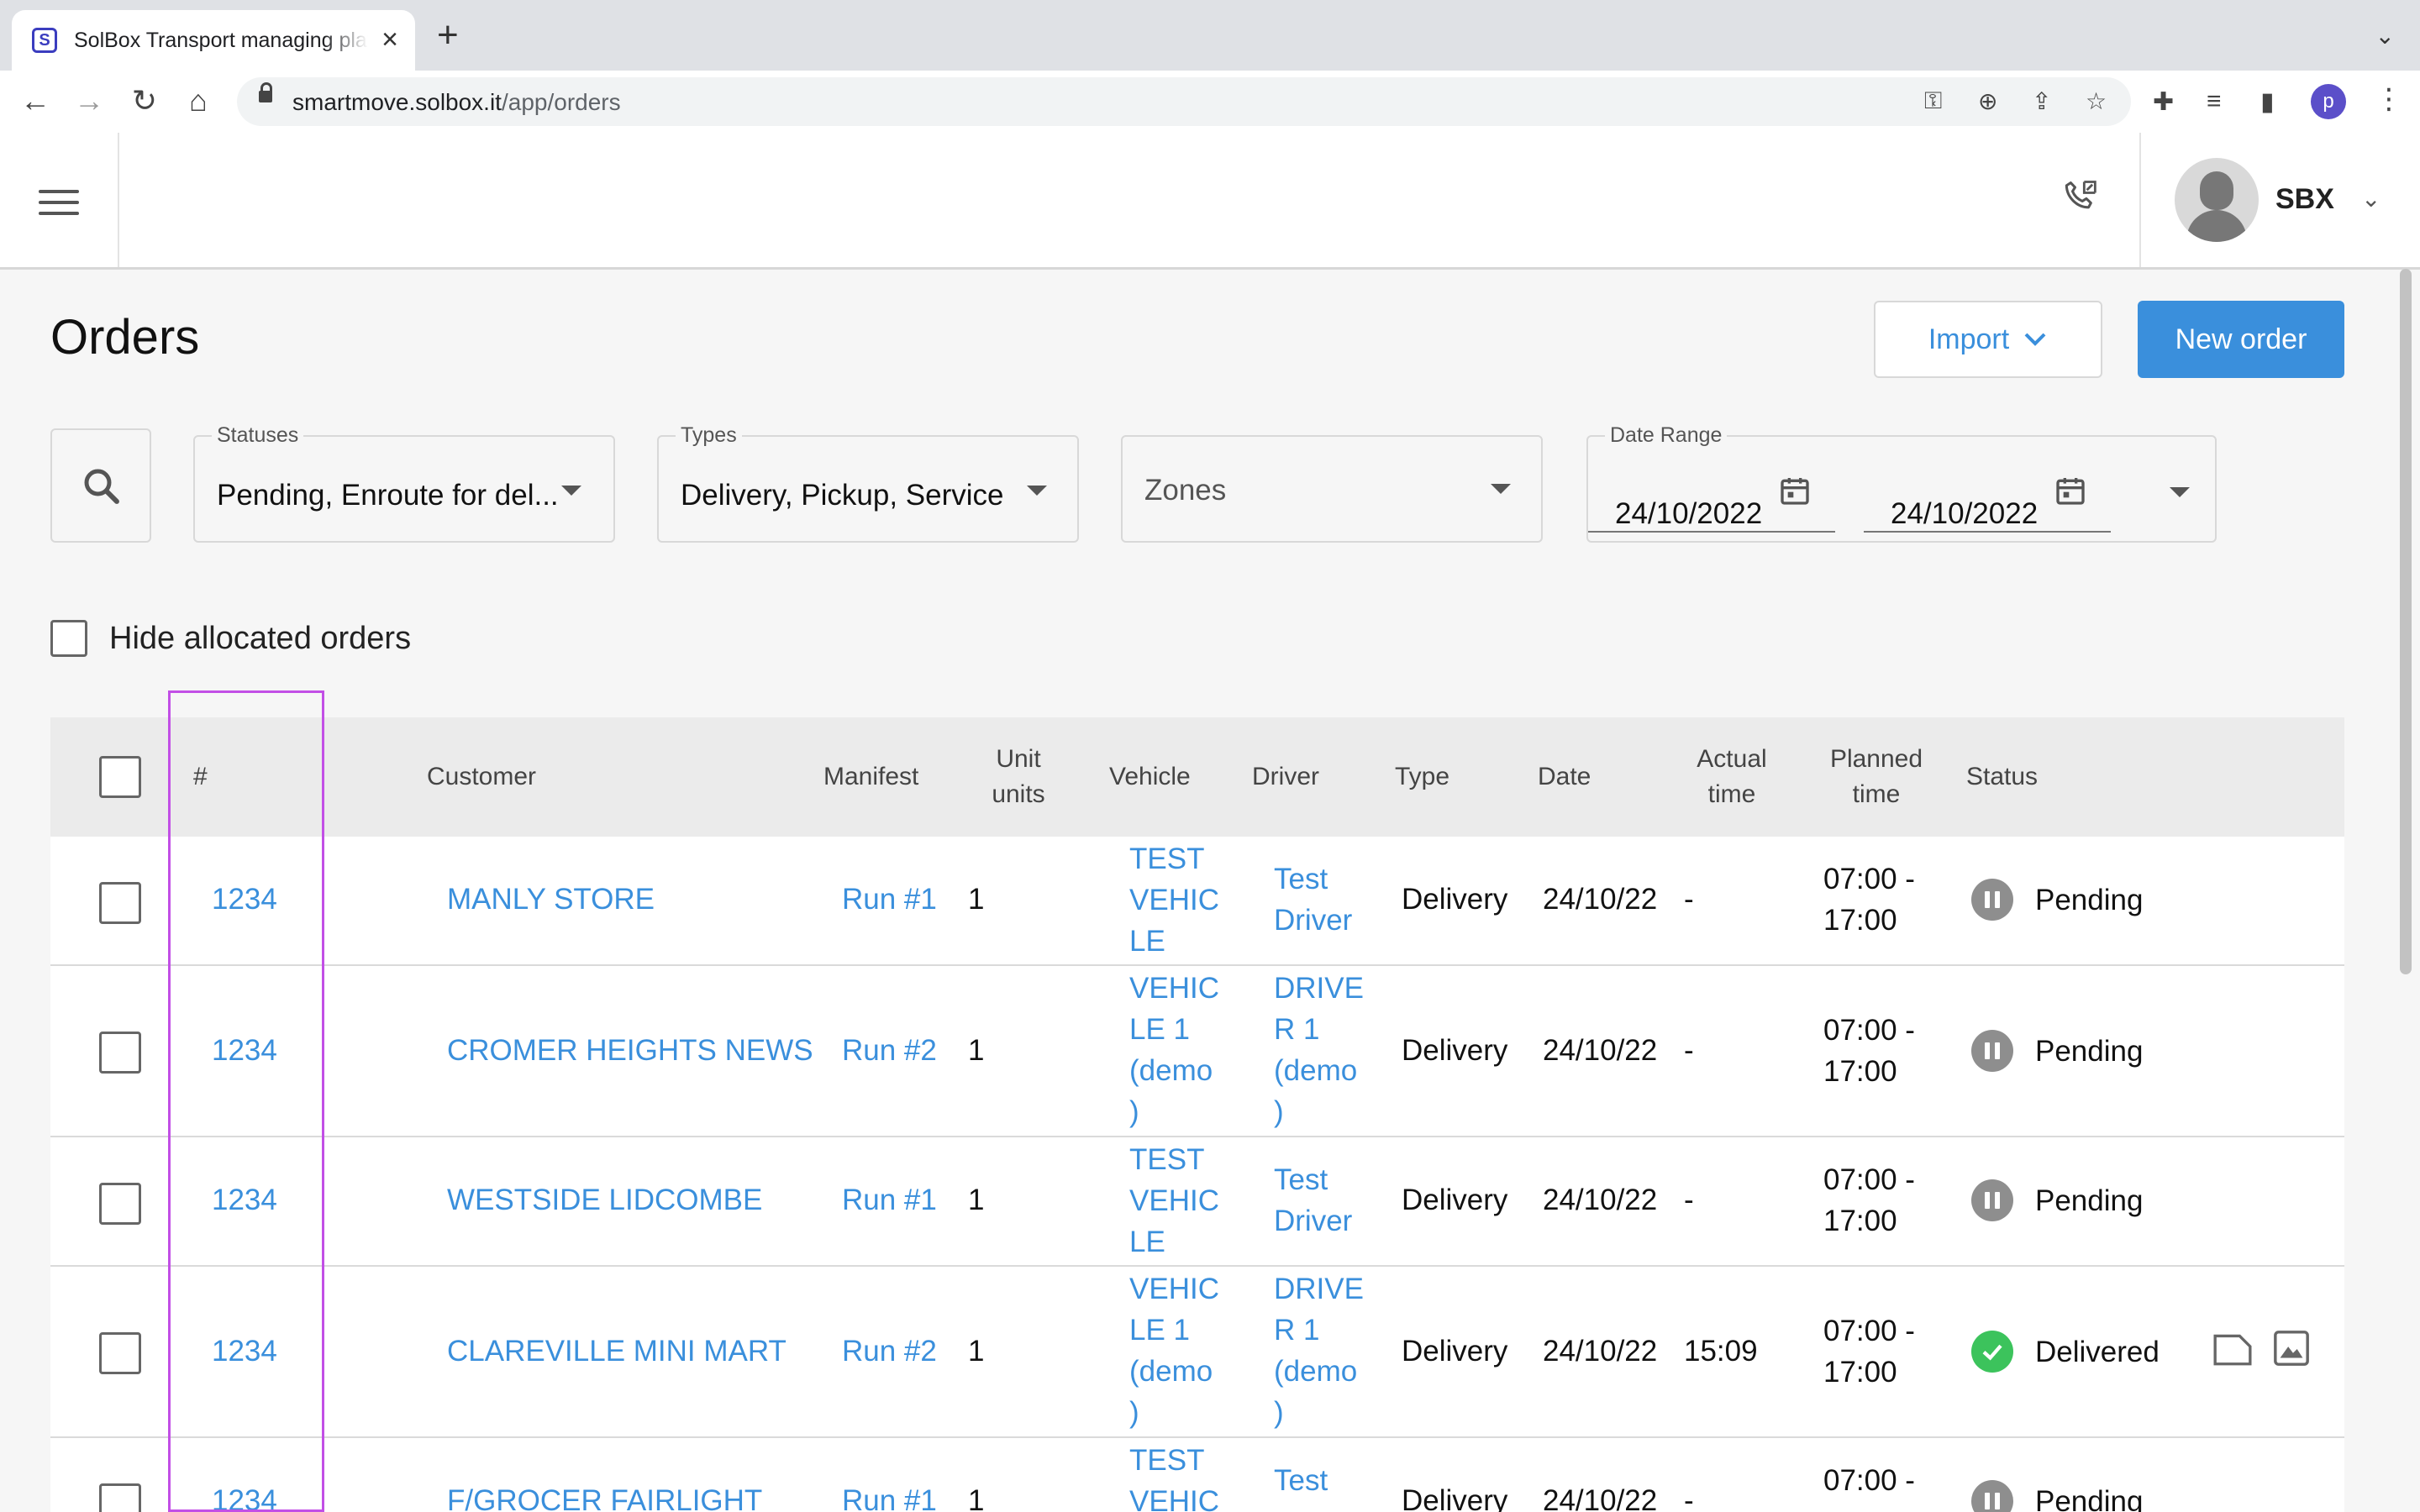 The image size is (2420, 1512). I want to click on customer-link: F/GROCER FAIRLIGHT, so click(604, 1496).